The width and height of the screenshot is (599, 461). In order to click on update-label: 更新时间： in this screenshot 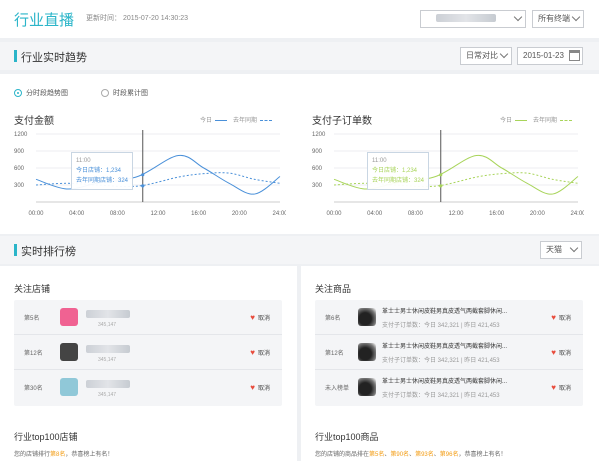, I will do `click(103, 18)`.